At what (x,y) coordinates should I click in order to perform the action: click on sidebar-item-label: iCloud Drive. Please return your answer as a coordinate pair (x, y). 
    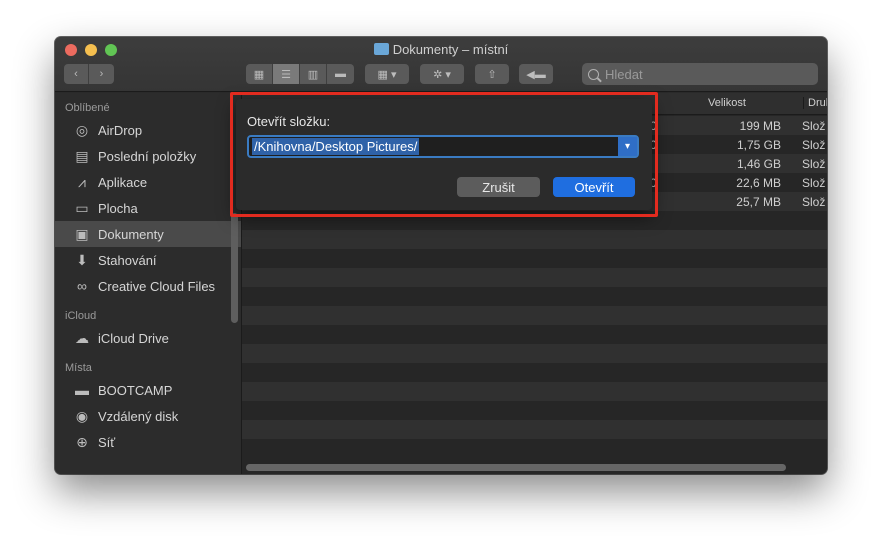
    Looking at the image, I should click on (133, 338).